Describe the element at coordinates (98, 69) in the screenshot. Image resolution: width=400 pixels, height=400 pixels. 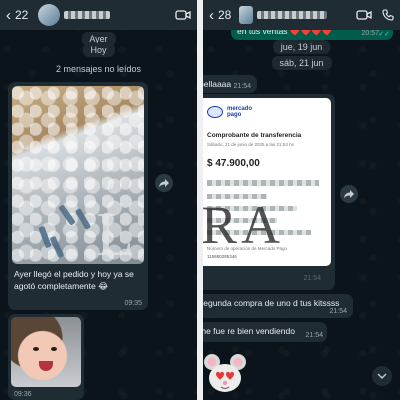
I see `unread-messages-banner: 2 mensajes no leídos` at that location.